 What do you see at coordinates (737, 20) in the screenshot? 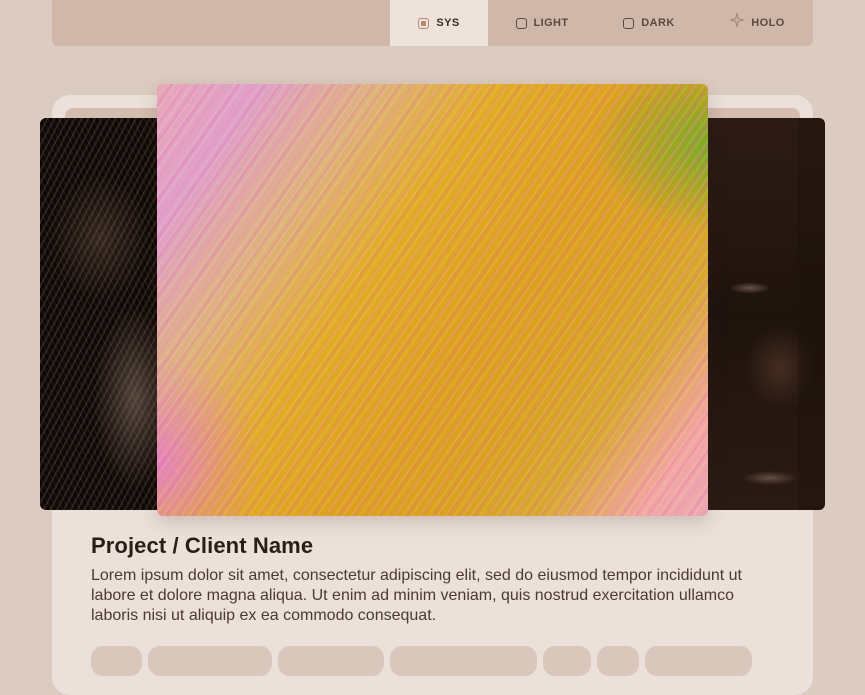
I see `sparkle-icon` at bounding box center [737, 20].